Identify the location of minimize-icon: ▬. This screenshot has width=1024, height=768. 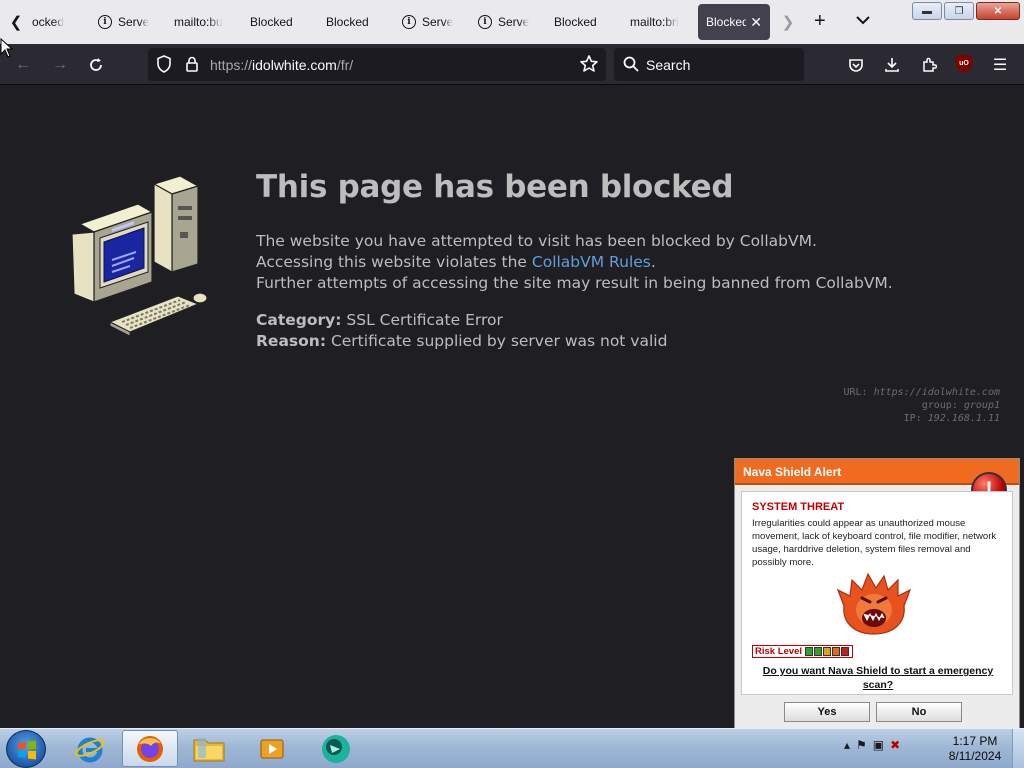
(927, 11).